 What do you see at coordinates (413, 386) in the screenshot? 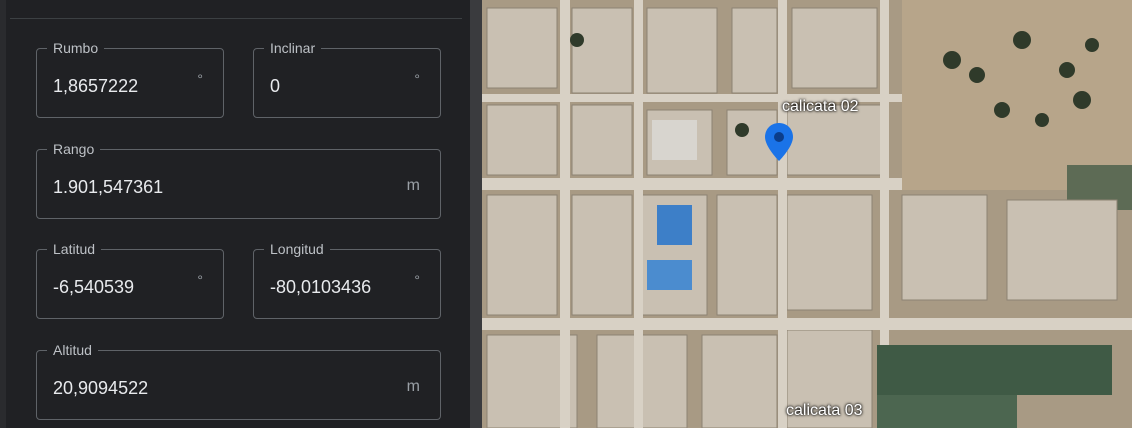
I see `altitud-unit: m` at bounding box center [413, 386].